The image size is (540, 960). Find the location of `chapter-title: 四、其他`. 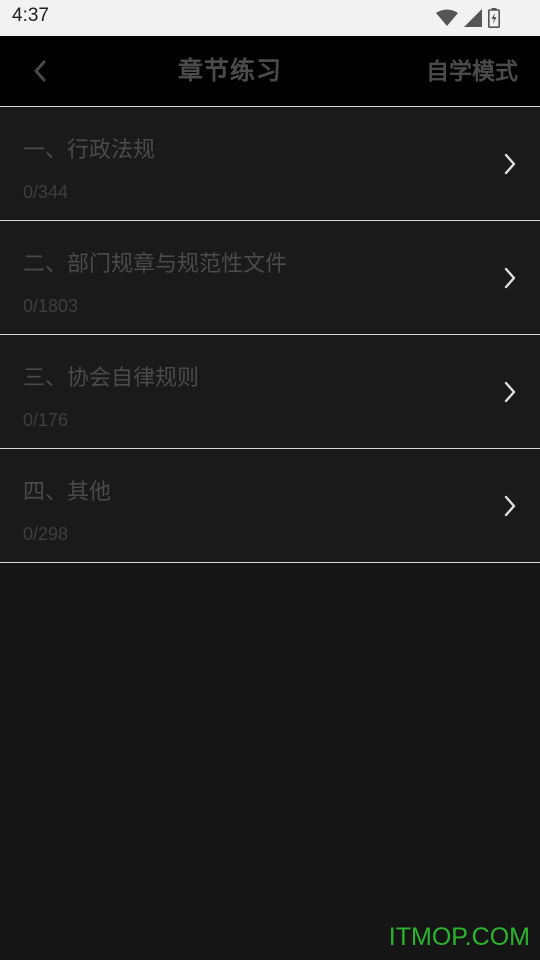

chapter-title: 四、其他 is located at coordinates (67, 492).